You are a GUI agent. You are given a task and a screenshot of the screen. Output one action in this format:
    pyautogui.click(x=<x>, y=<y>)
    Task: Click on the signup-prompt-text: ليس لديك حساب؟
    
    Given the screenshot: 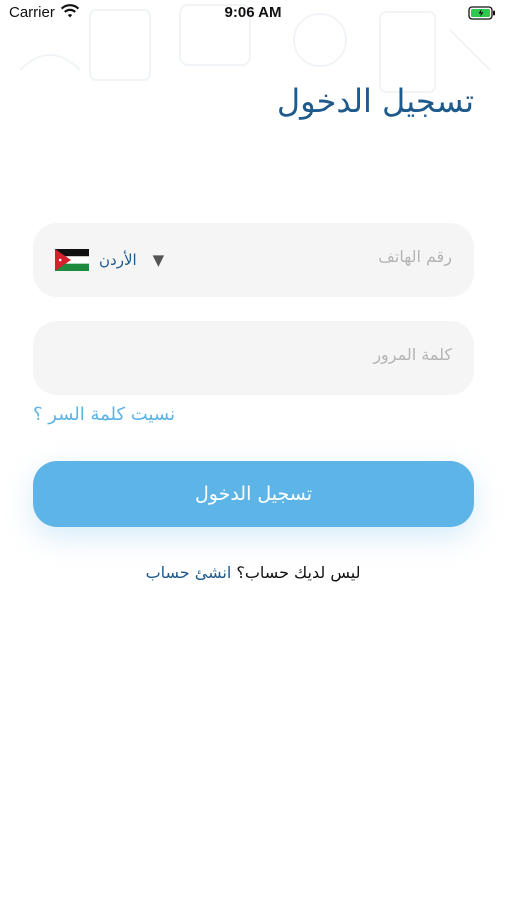 What is the action you would take?
    pyautogui.click(x=298, y=572)
    